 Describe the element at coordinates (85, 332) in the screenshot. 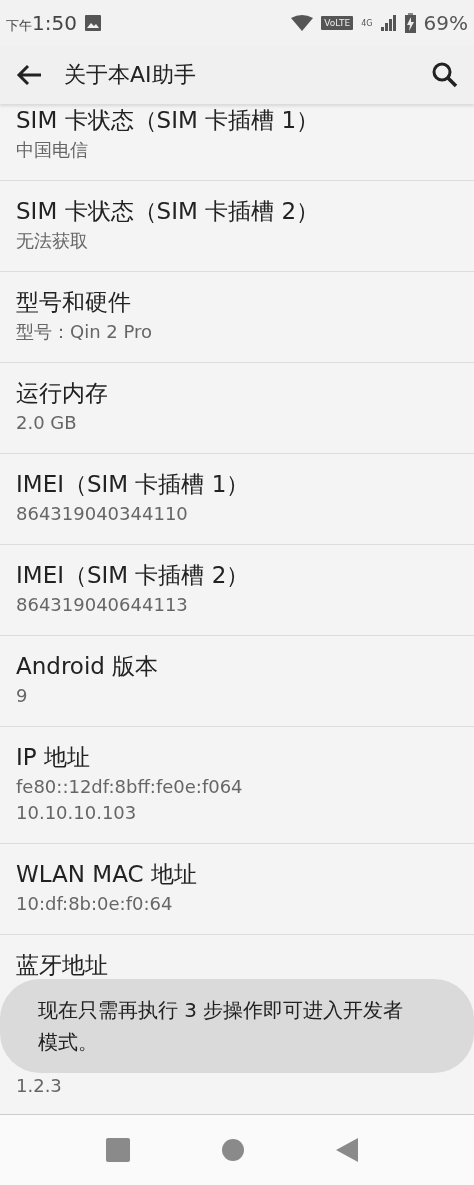

I see `item-value: 型号：Qin 2 Pro` at that location.